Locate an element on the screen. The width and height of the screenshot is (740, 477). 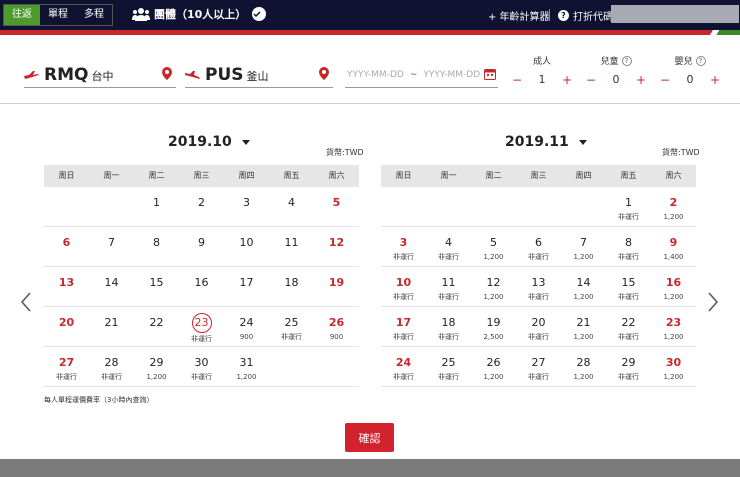
empty-day-cell is located at coordinates (583, 207).